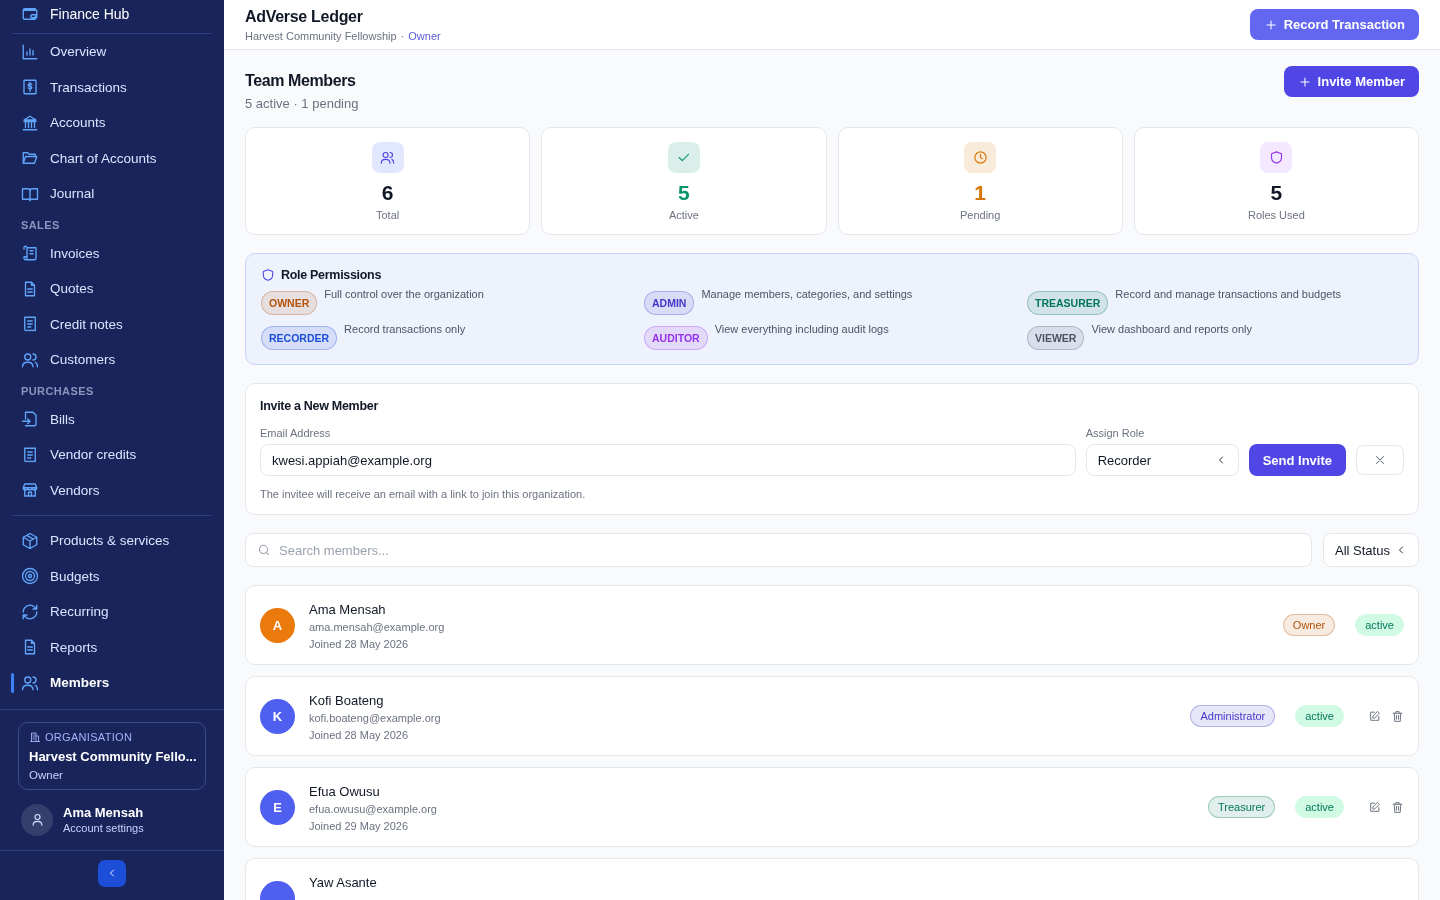 This screenshot has height=900, width=1440. What do you see at coordinates (1276, 215) in the screenshot?
I see `stat-label: Roles Used` at bounding box center [1276, 215].